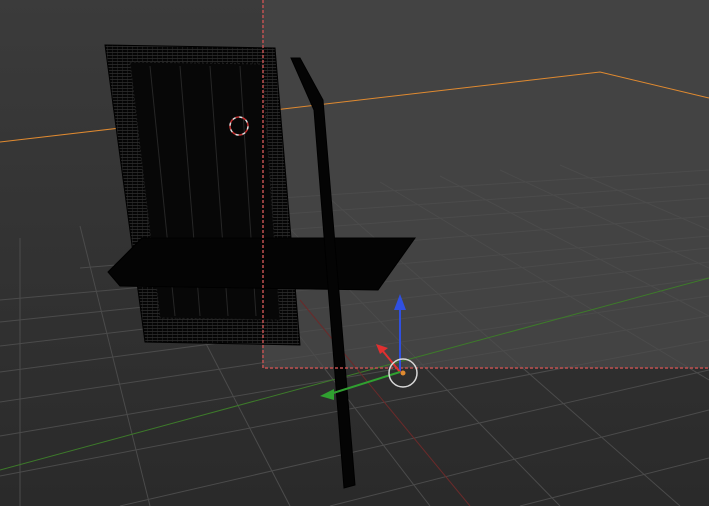 The image size is (709, 506). What do you see at coordinates (261, 264) in the screenshot?
I see `chair-seat` at bounding box center [261, 264].